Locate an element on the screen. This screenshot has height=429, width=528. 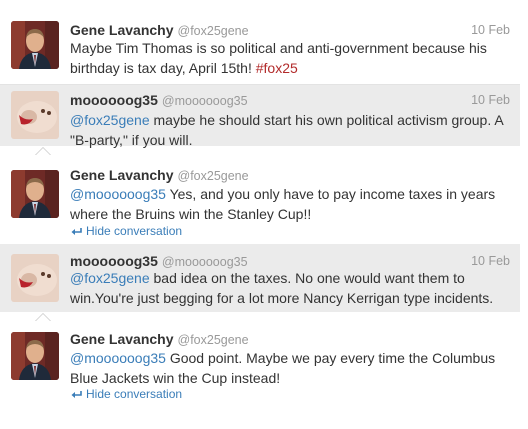
tweet-header: moooooog35 @moooooog35 10 Feb is located at coordinates (290, 100).